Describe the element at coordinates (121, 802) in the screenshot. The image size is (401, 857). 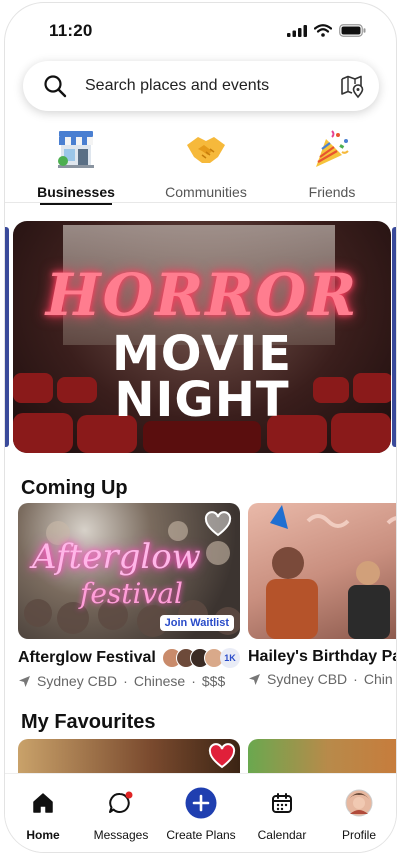
I see `chat-icon` at that location.